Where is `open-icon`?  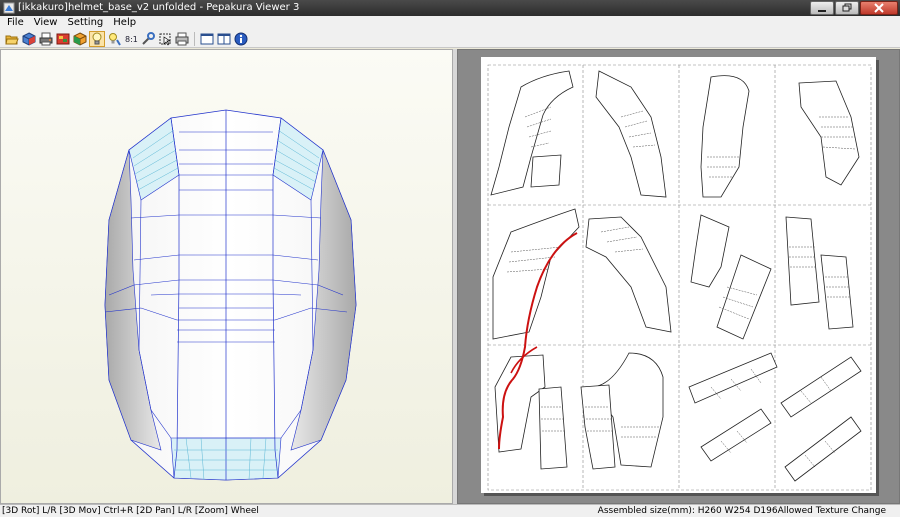 open-icon is located at coordinates (12, 39).